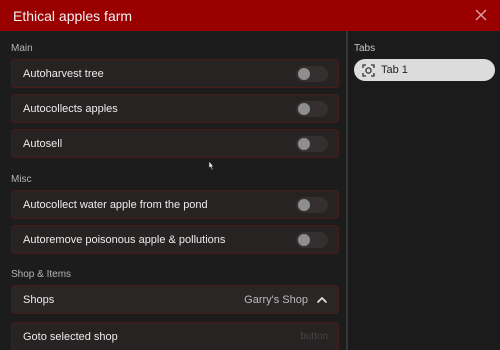 The width and height of the screenshot is (500, 350). Describe the element at coordinates (175, 336) in the screenshot. I see `goto-selected-shop-button: Goto selected shop button` at that location.